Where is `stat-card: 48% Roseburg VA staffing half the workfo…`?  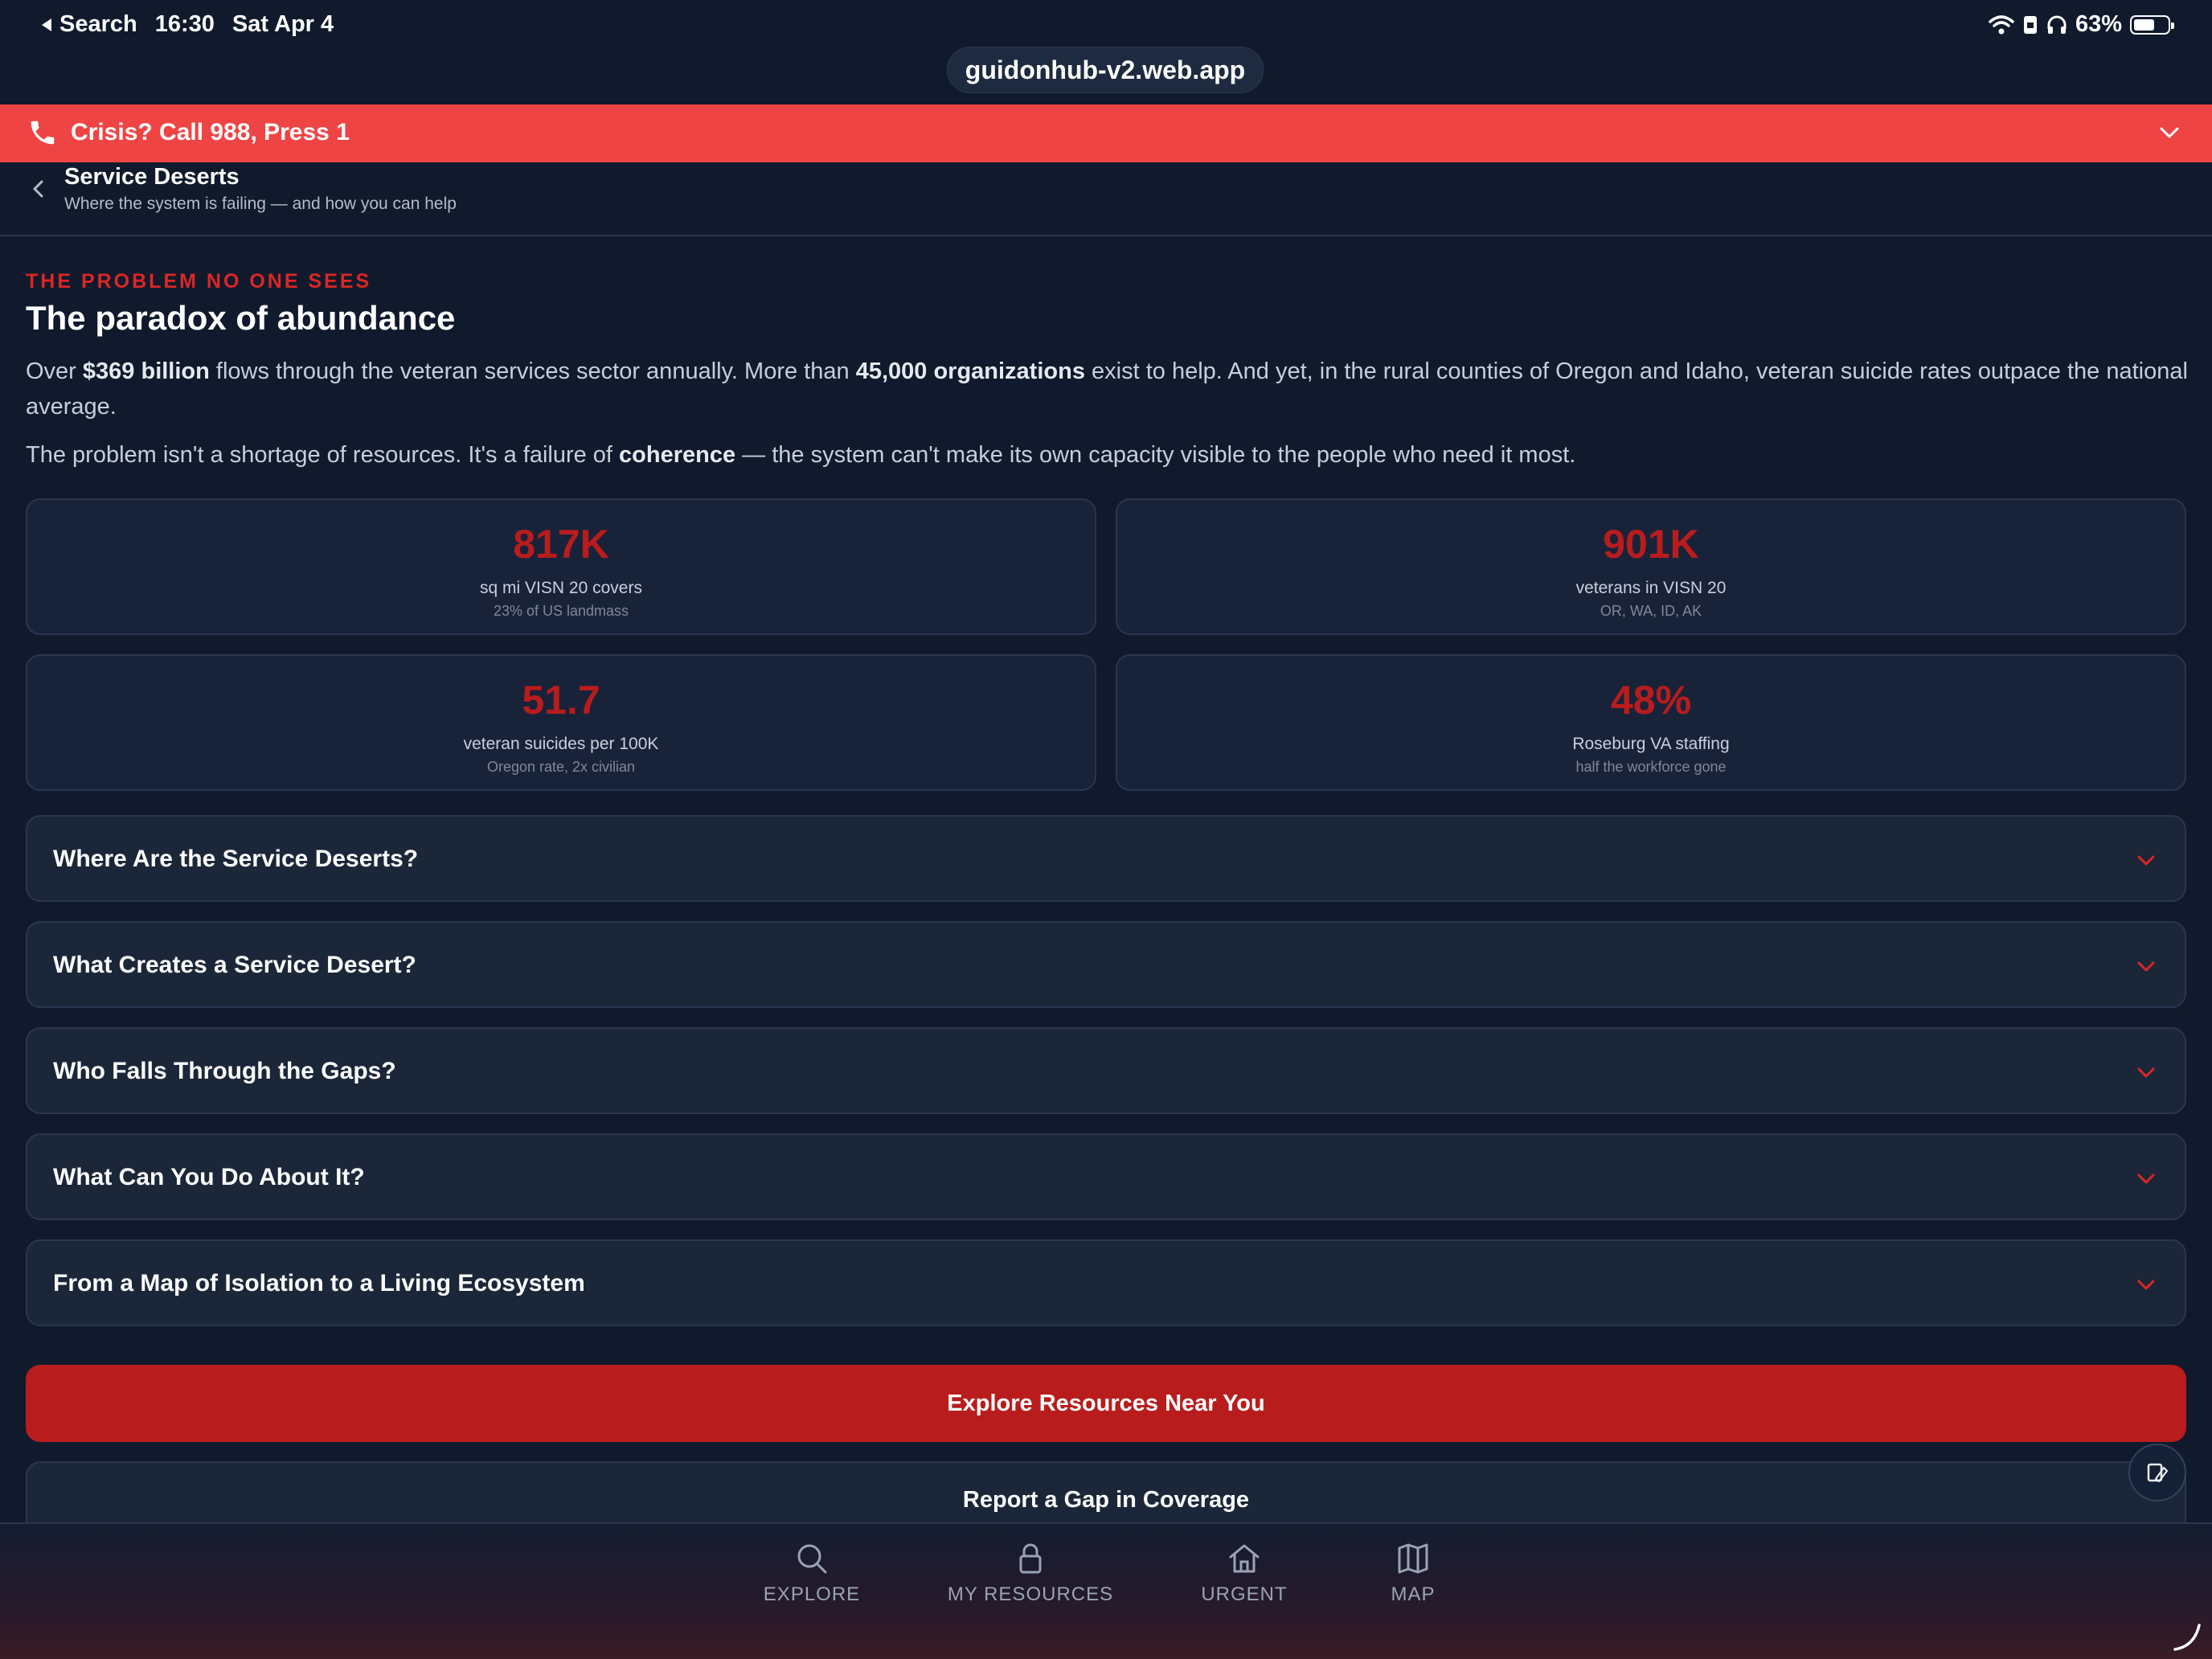
stat-card: 48% Roseburg VA staffing half the workfo… is located at coordinates (1651, 722).